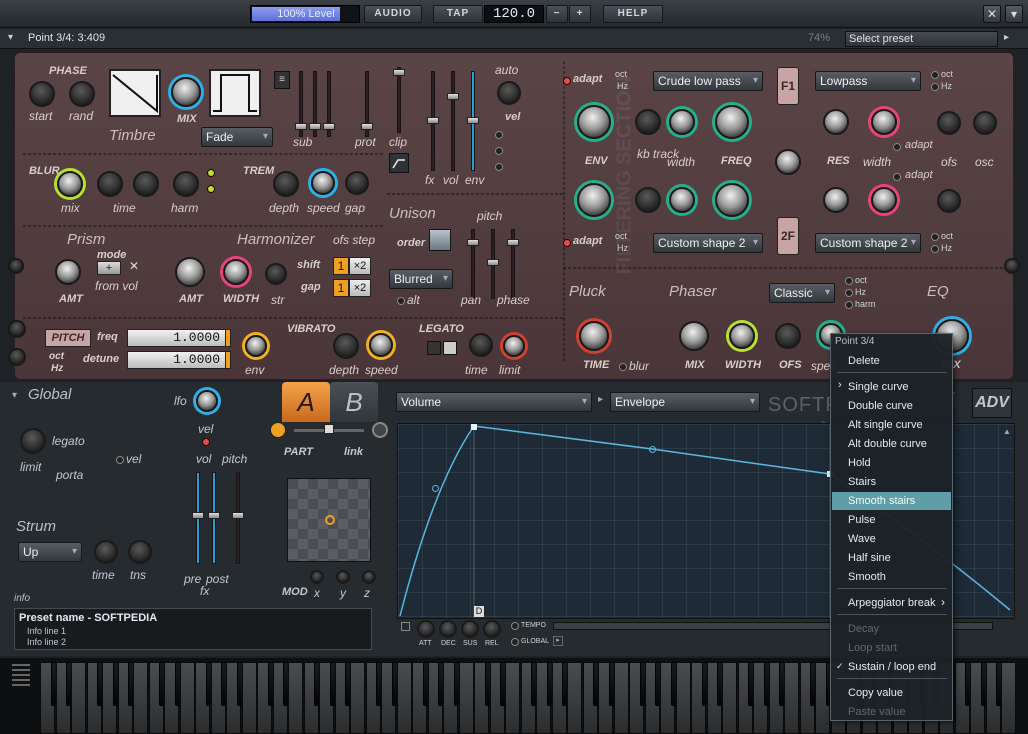 The image size is (1028, 734). I want to click on menu-item-half-sine: Half sine, so click(891, 558).